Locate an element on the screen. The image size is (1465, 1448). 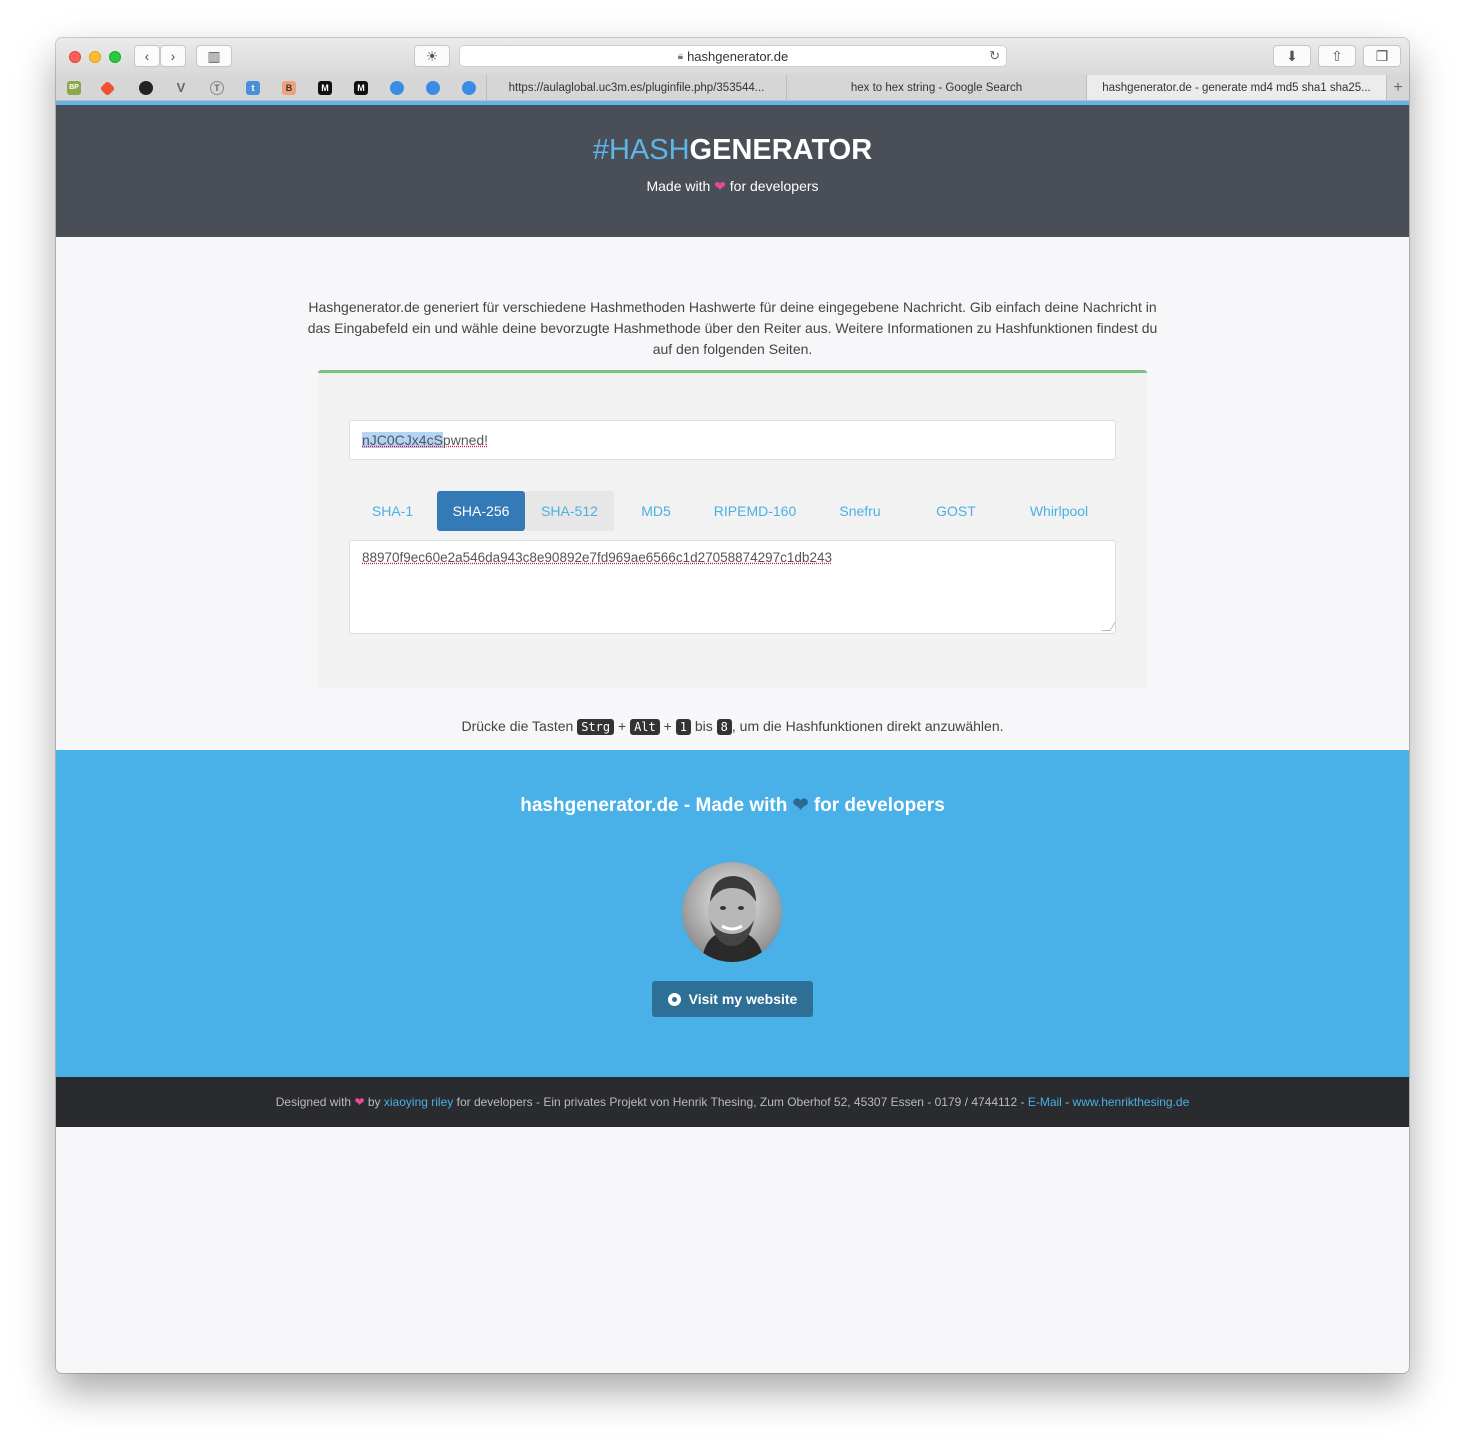
message-input: nJC0CJx4cS pwned! is located at coordinates (732, 440).